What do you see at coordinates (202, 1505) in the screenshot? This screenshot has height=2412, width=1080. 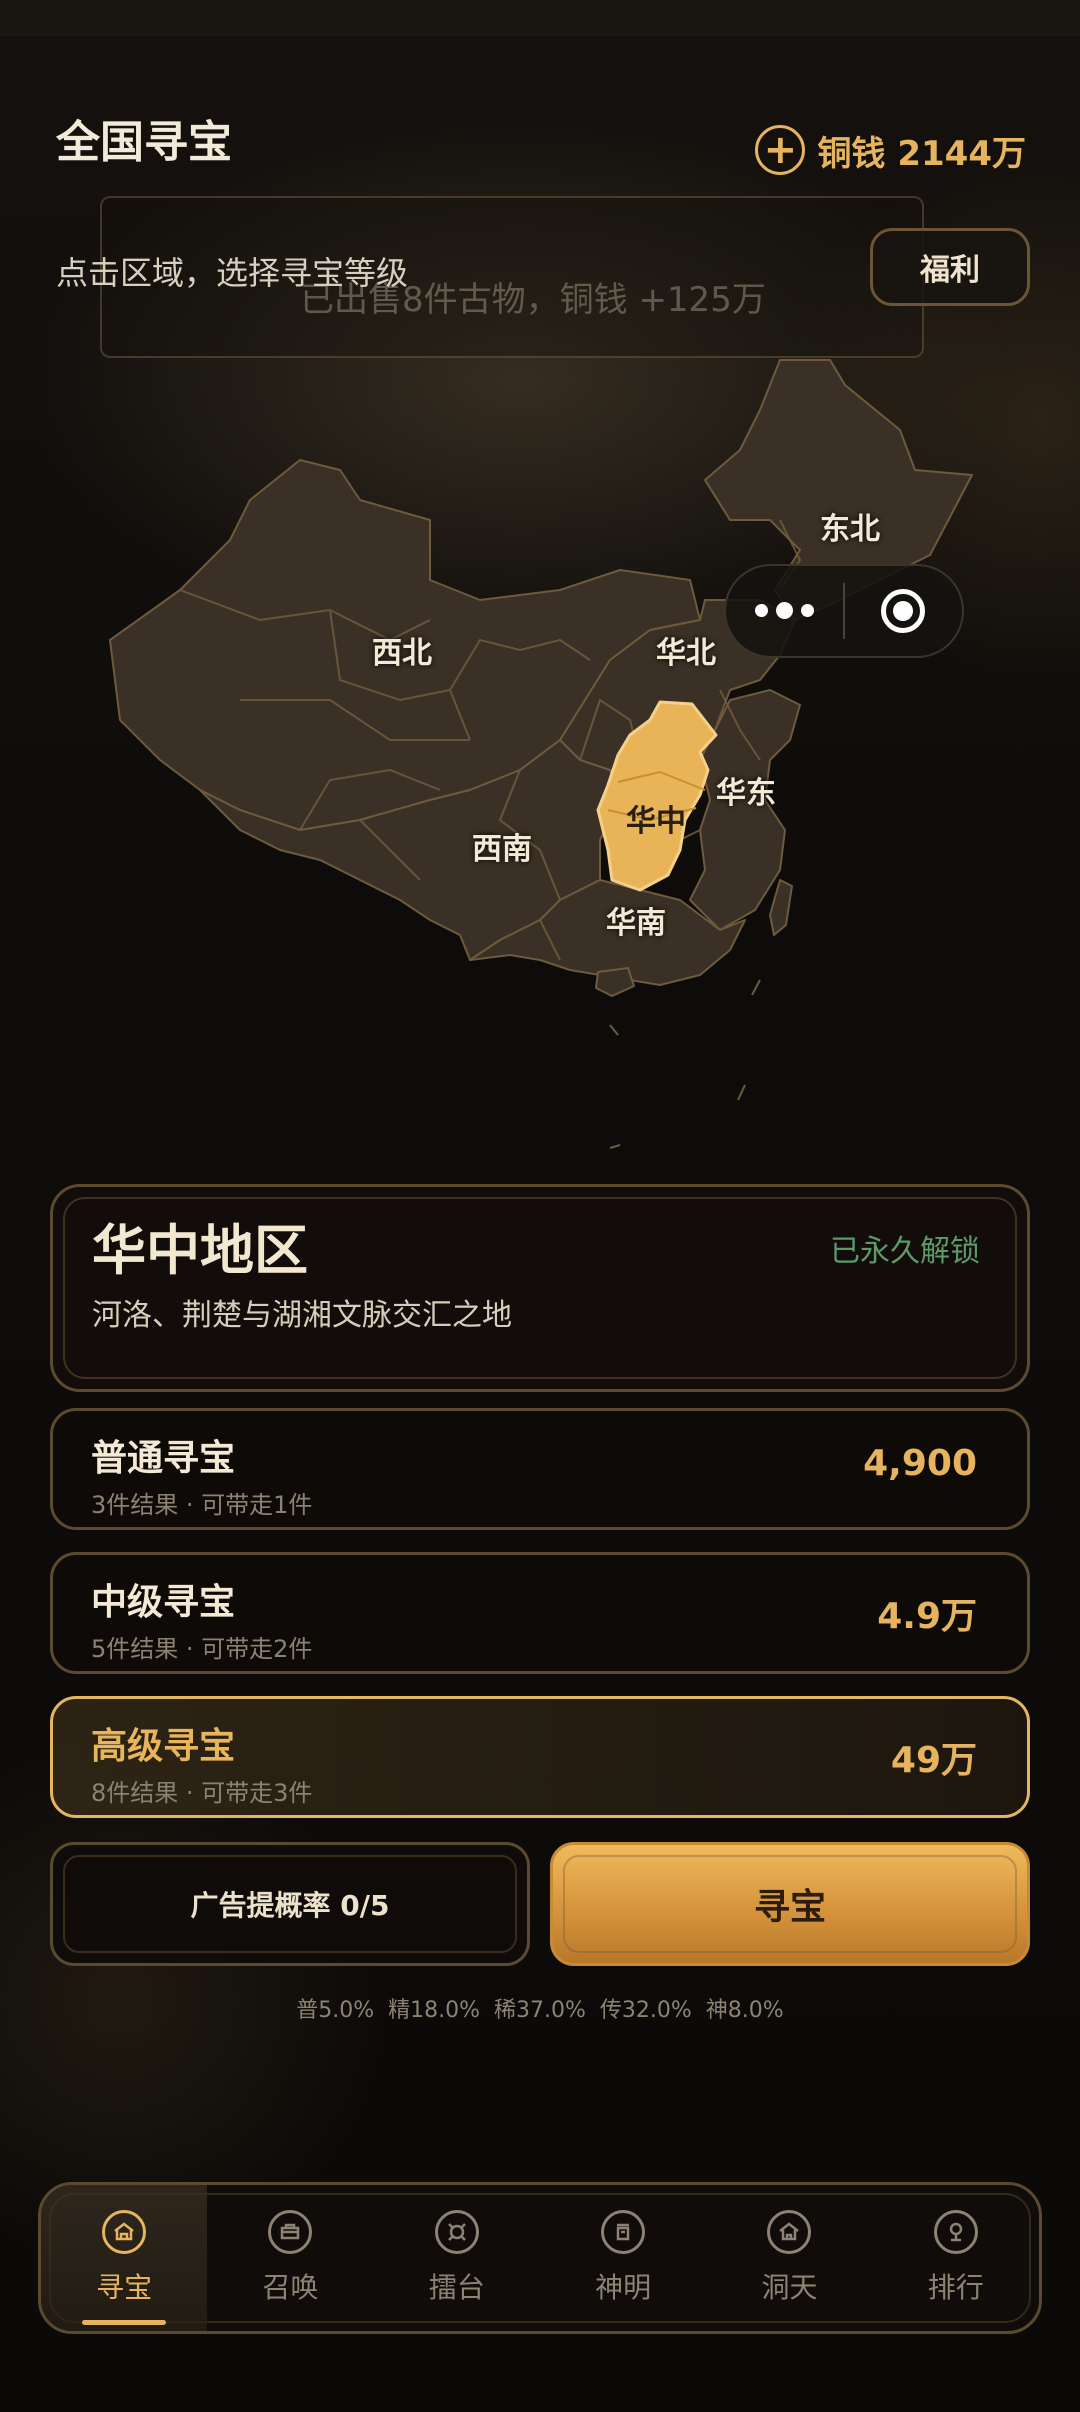 I see `tier-detail: 3件结果 · 可带走1件` at bounding box center [202, 1505].